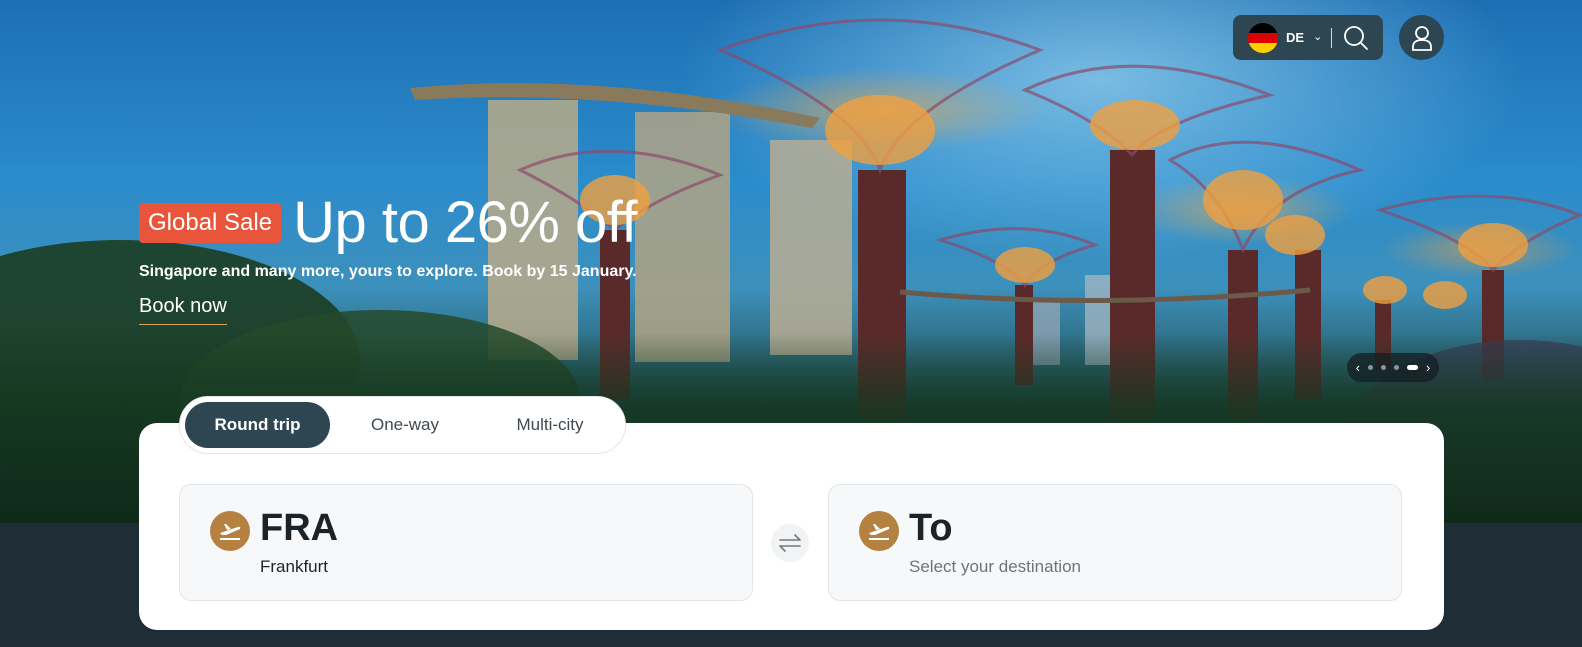 The width and height of the screenshot is (1582, 647). What do you see at coordinates (931, 528) in the screenshot?
I see `destination-code: To` at bounding box center [931, 528].